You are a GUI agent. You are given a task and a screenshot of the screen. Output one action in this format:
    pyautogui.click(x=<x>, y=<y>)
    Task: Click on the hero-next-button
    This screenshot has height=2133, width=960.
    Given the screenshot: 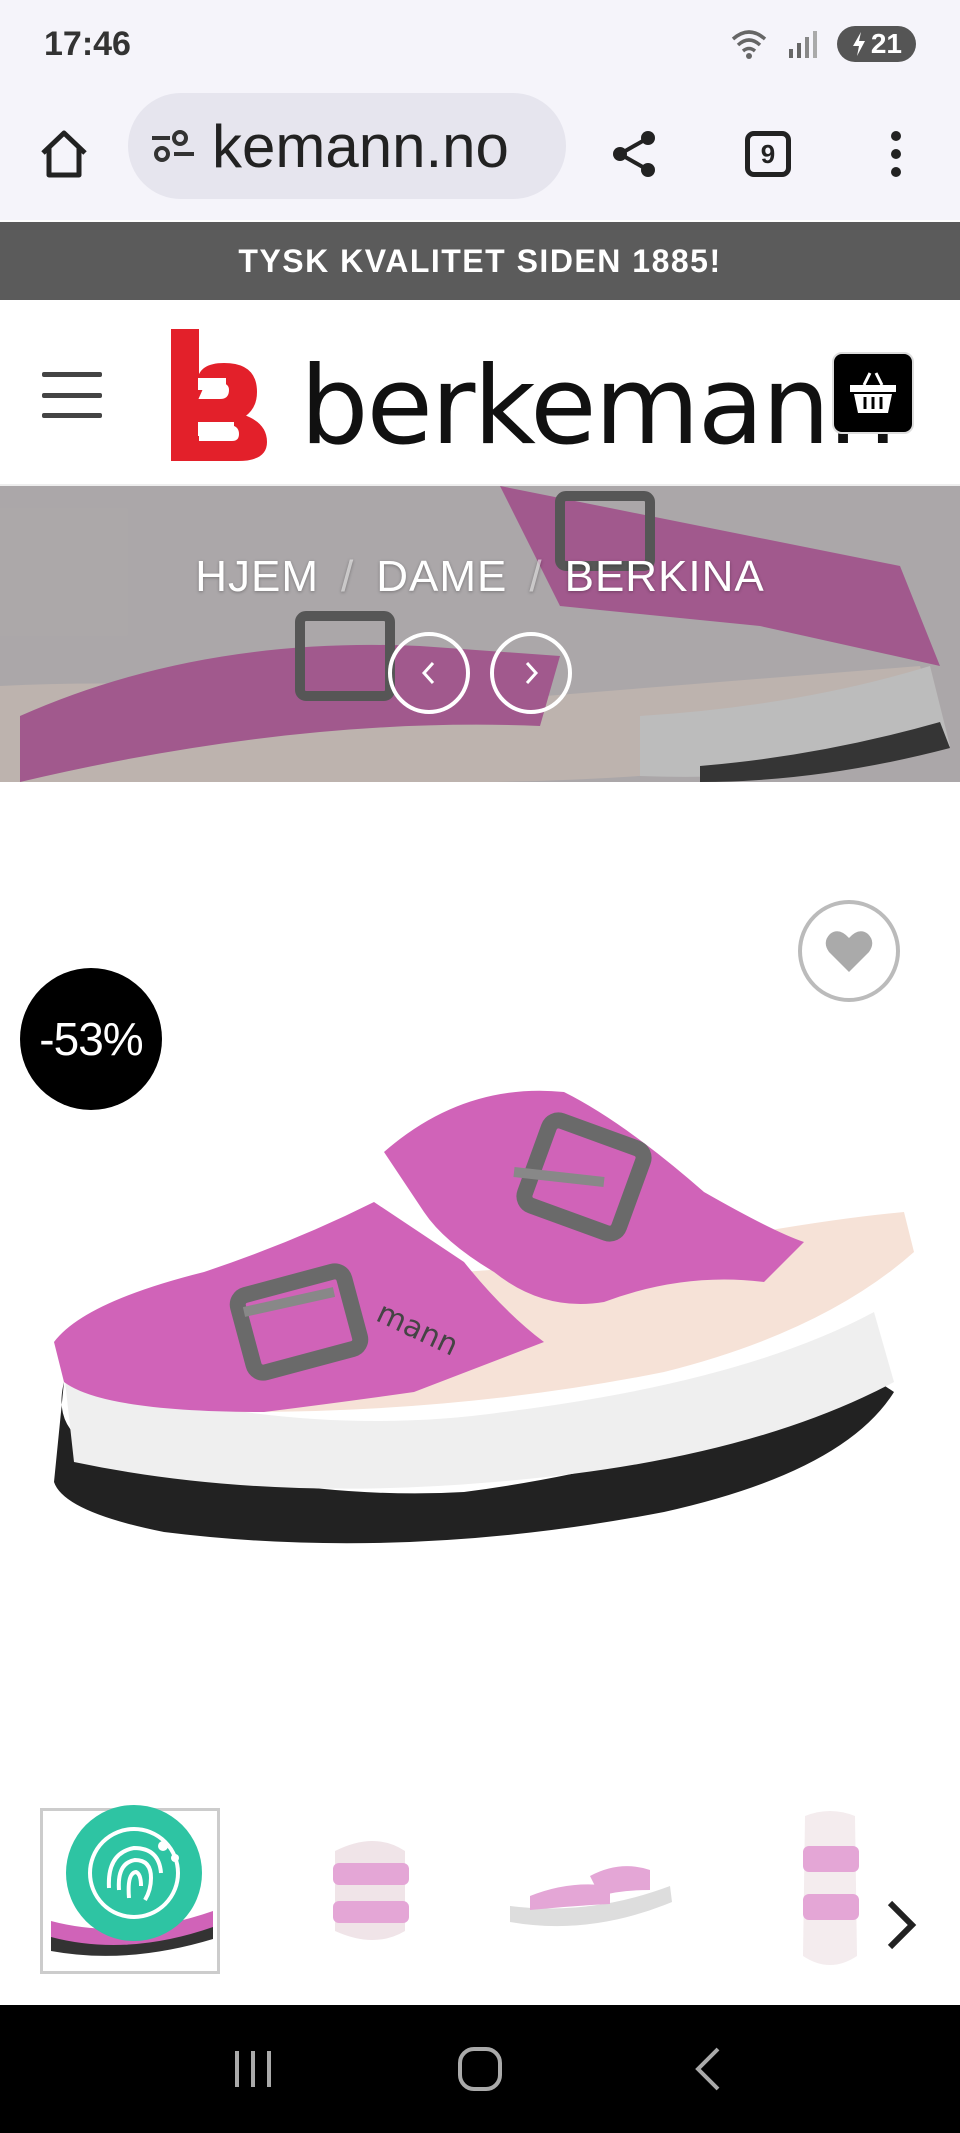 What is the action you would take?
    pyautogui.click(x=531, y=673)
    